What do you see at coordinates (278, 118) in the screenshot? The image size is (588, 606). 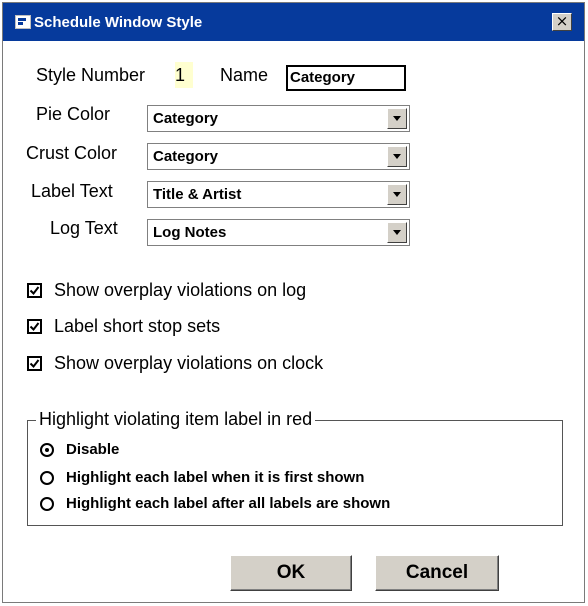 I see `pie-color-select: Category` at bounding box center [278, 118].